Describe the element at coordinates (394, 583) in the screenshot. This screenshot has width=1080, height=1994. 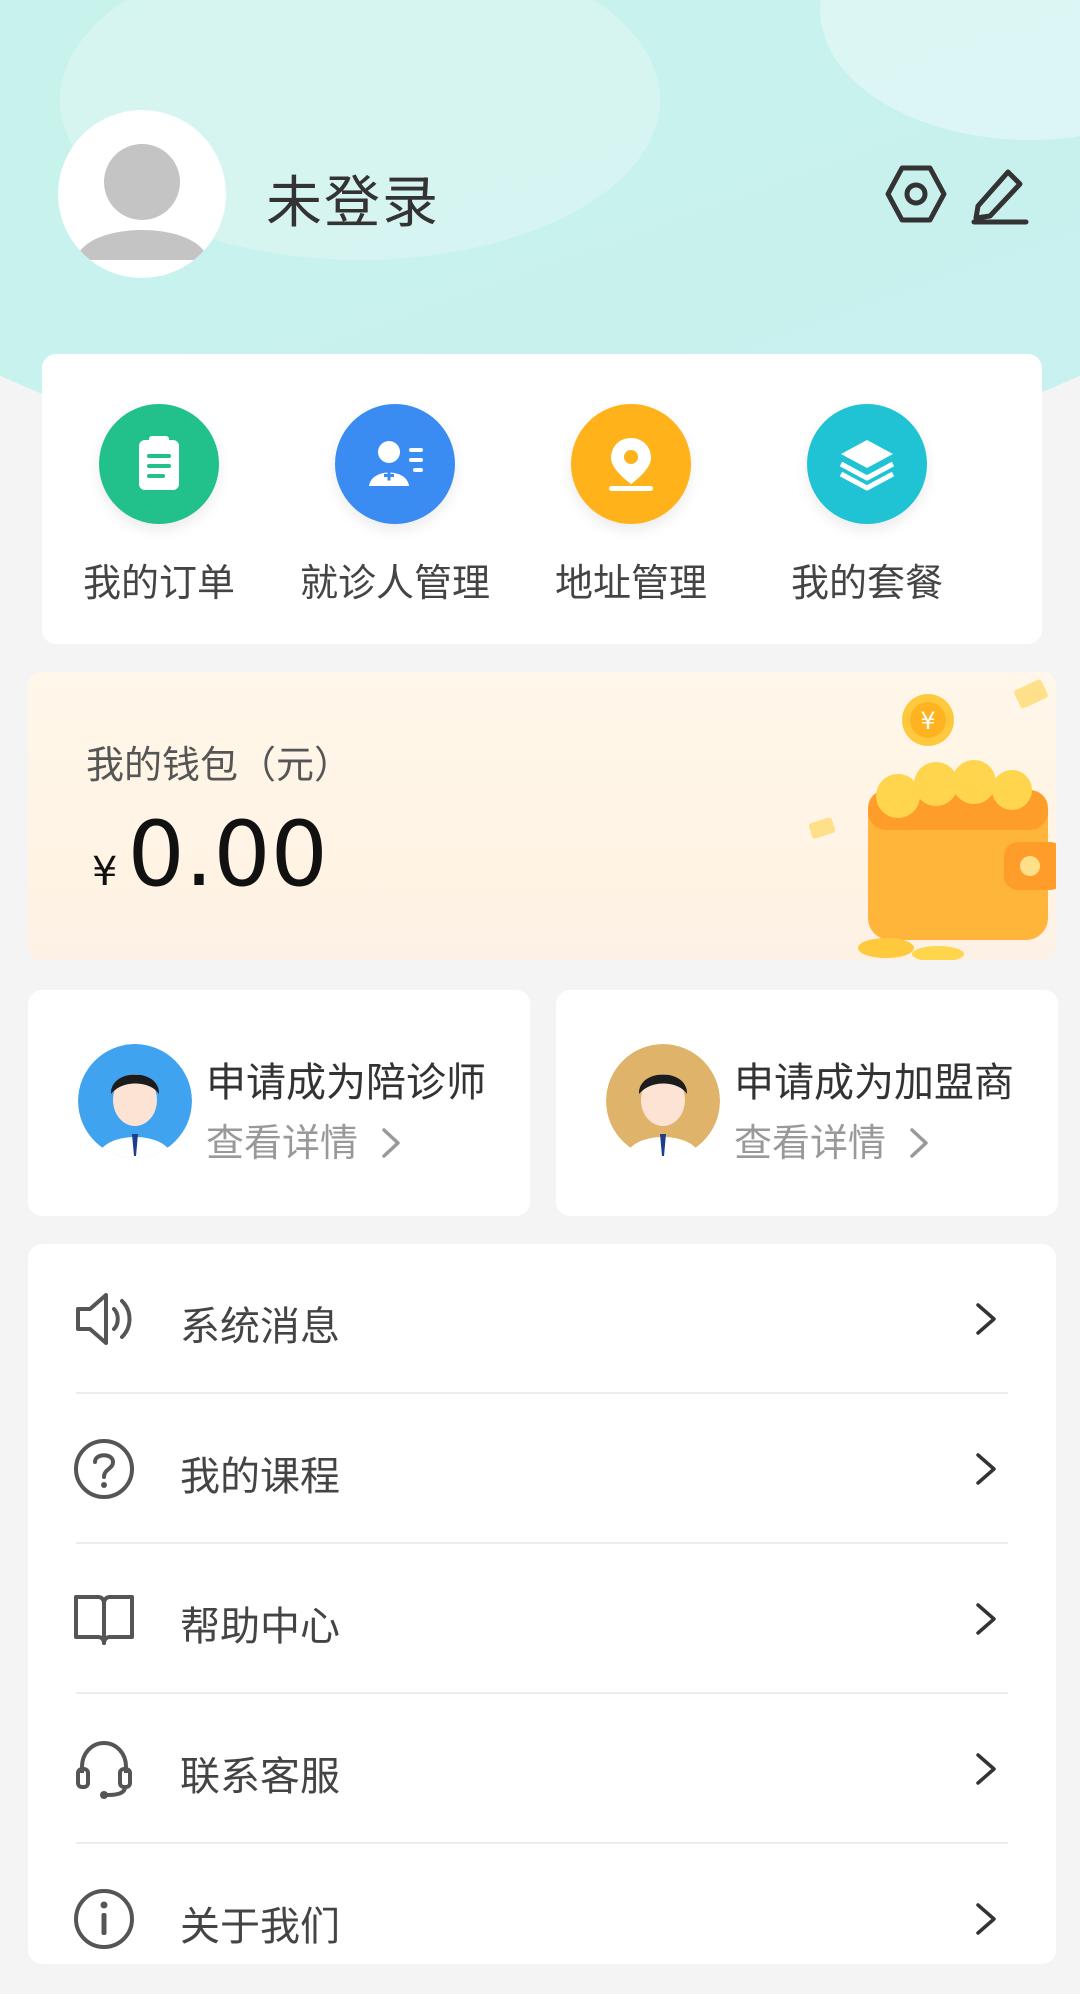
I see `quick-label: 就诊人管理` at that location.